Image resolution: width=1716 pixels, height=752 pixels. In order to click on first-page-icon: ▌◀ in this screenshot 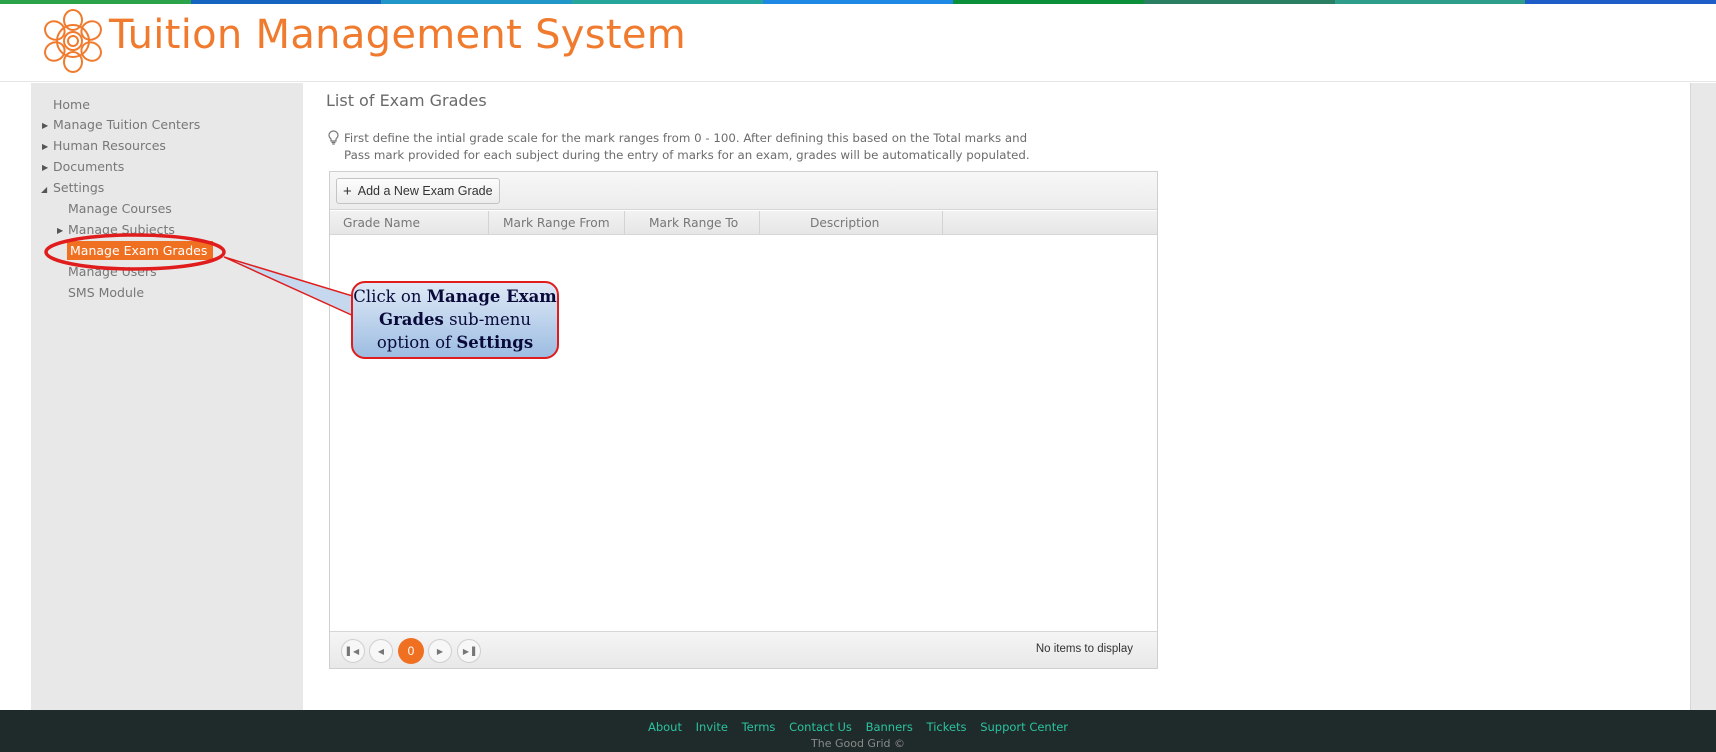, I will do `click(353, 651)`.